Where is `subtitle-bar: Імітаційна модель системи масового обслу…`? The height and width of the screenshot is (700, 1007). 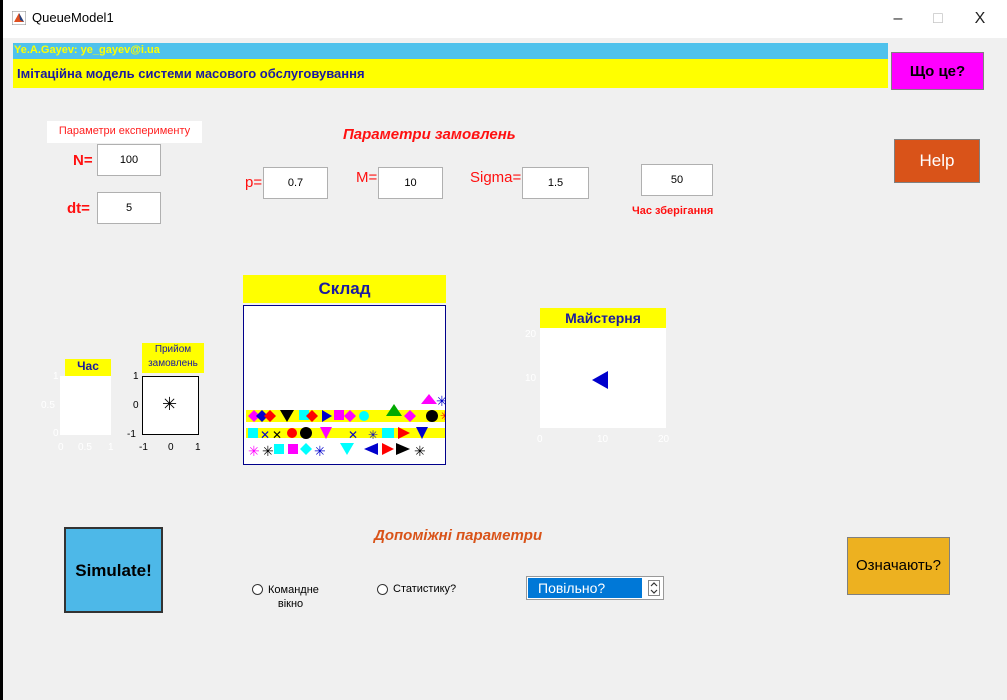
subtitle-bar: Імітаційна модель системи масового обслу… is located at coordinates (450, 73).